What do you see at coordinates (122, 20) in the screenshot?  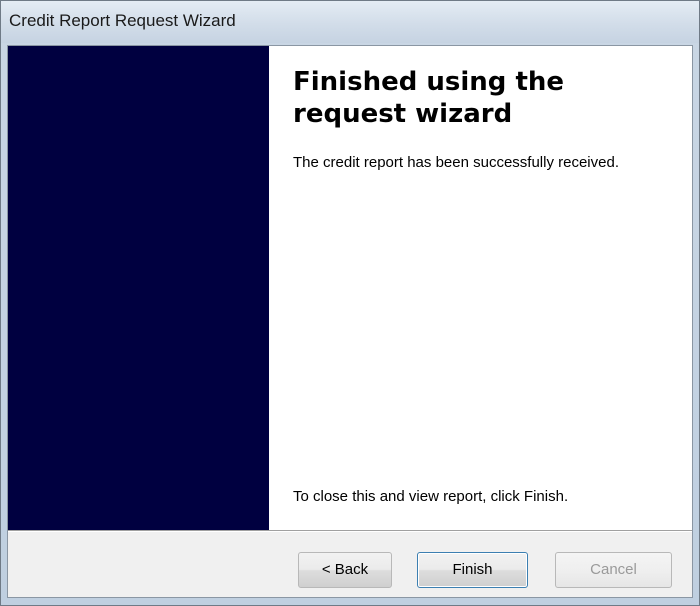 I see `window-title: Credit Report Request Wizard` at bounding box center [122, 20].